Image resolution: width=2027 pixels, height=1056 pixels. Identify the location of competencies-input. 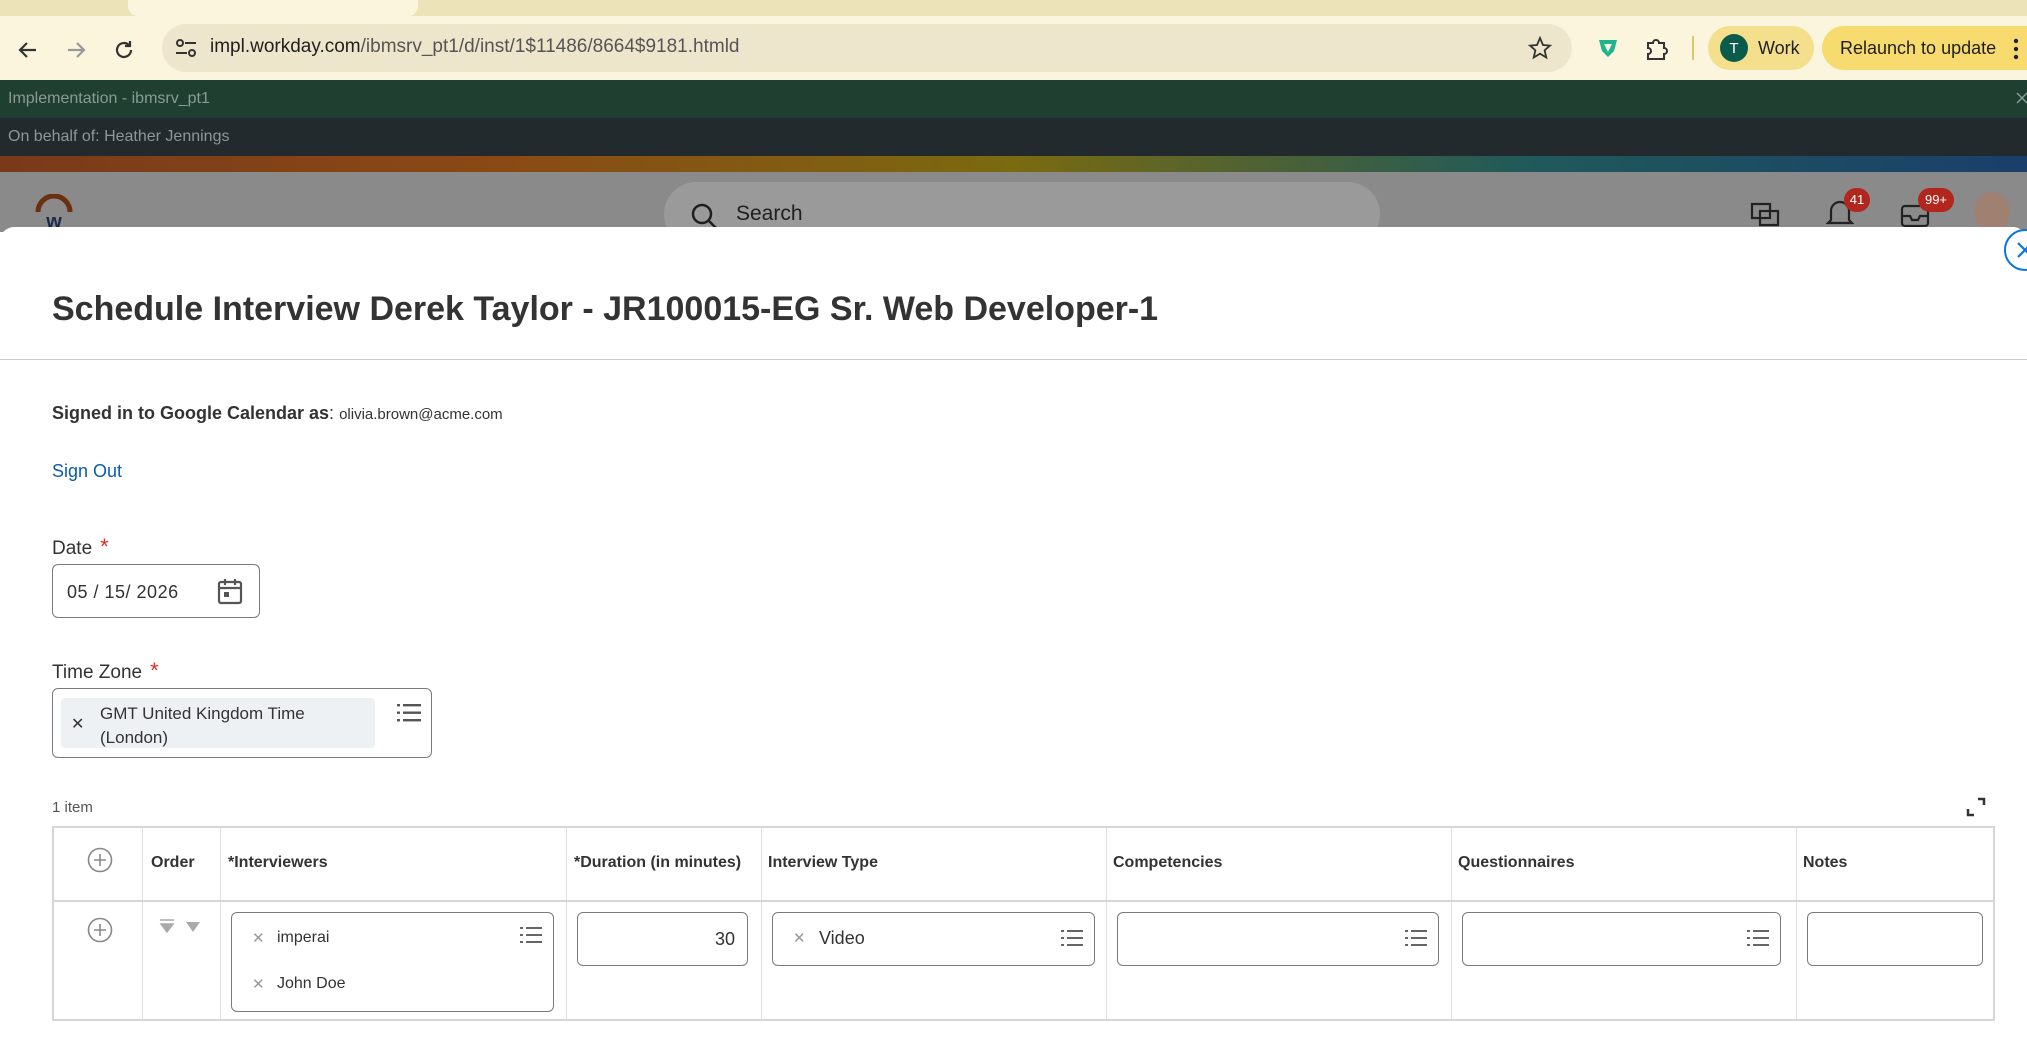
(1278, 939).